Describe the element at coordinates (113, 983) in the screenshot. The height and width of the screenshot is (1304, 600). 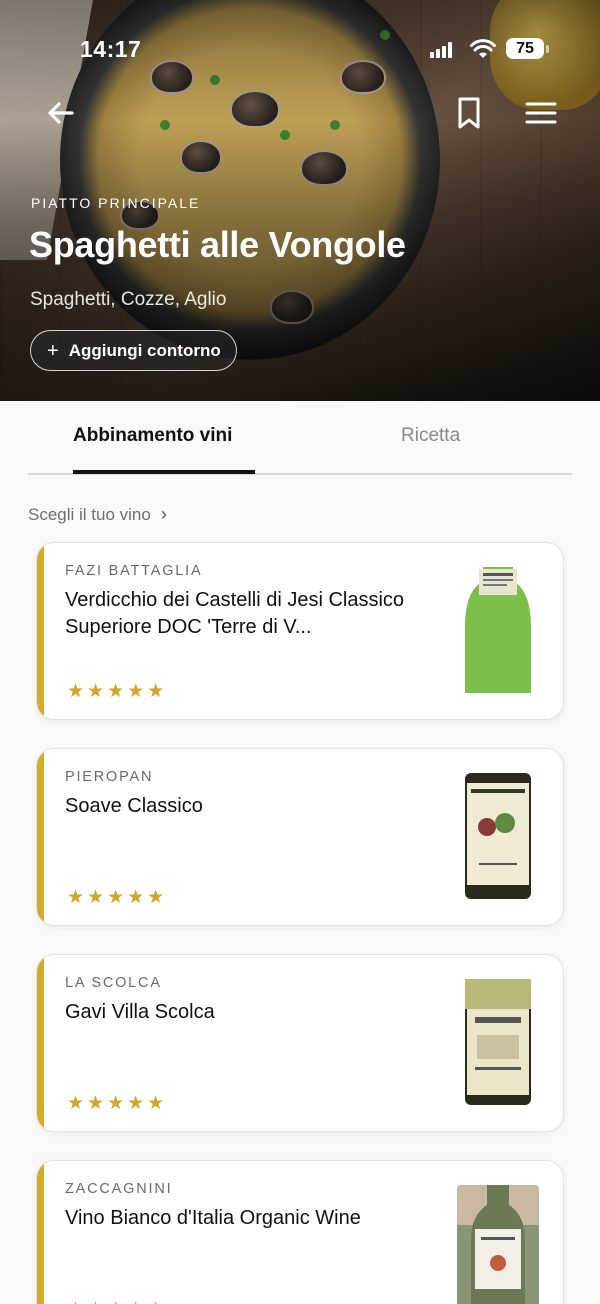
I see `wine-producer: LA SCOLCA` at that location.